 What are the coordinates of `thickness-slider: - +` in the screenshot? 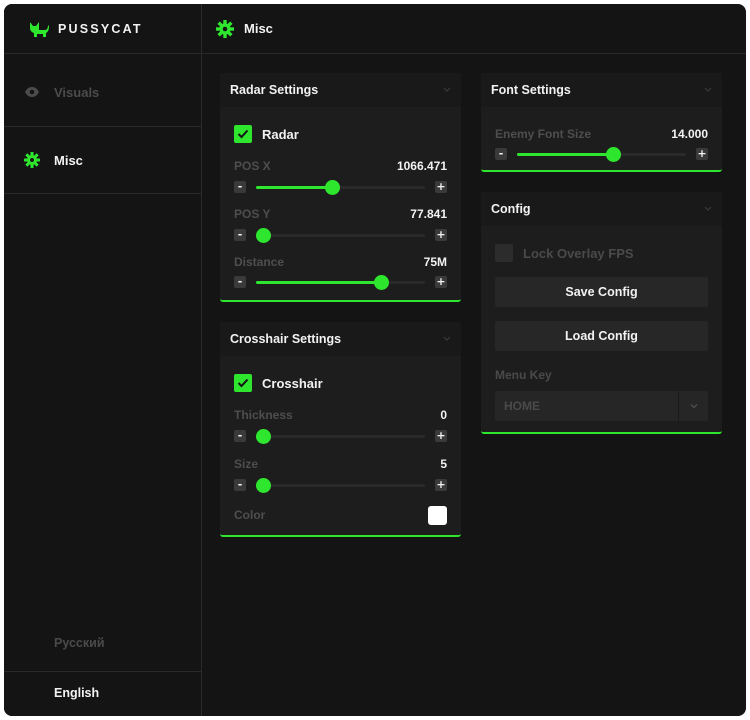 It's located at (340, 436).